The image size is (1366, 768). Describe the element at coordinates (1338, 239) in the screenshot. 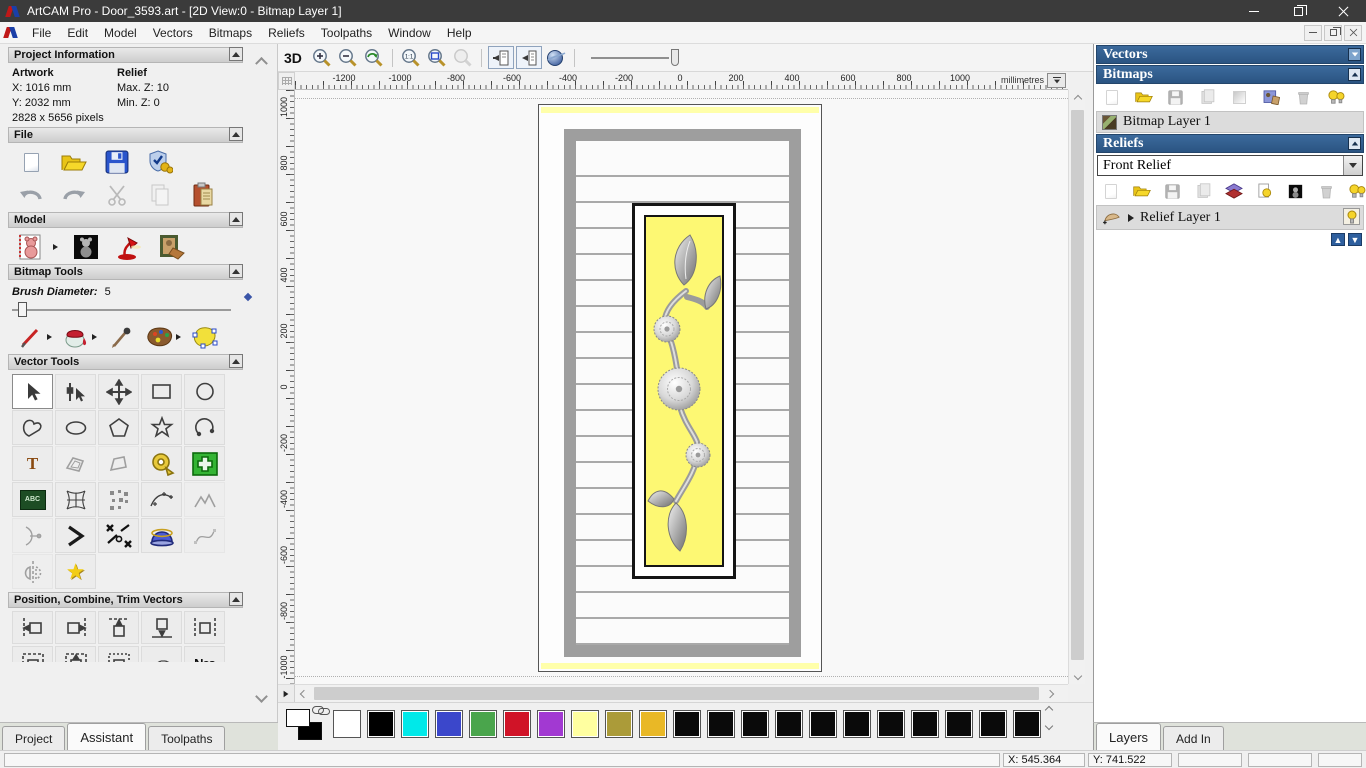

I see `move-layer-up-button: ▲` at that location.